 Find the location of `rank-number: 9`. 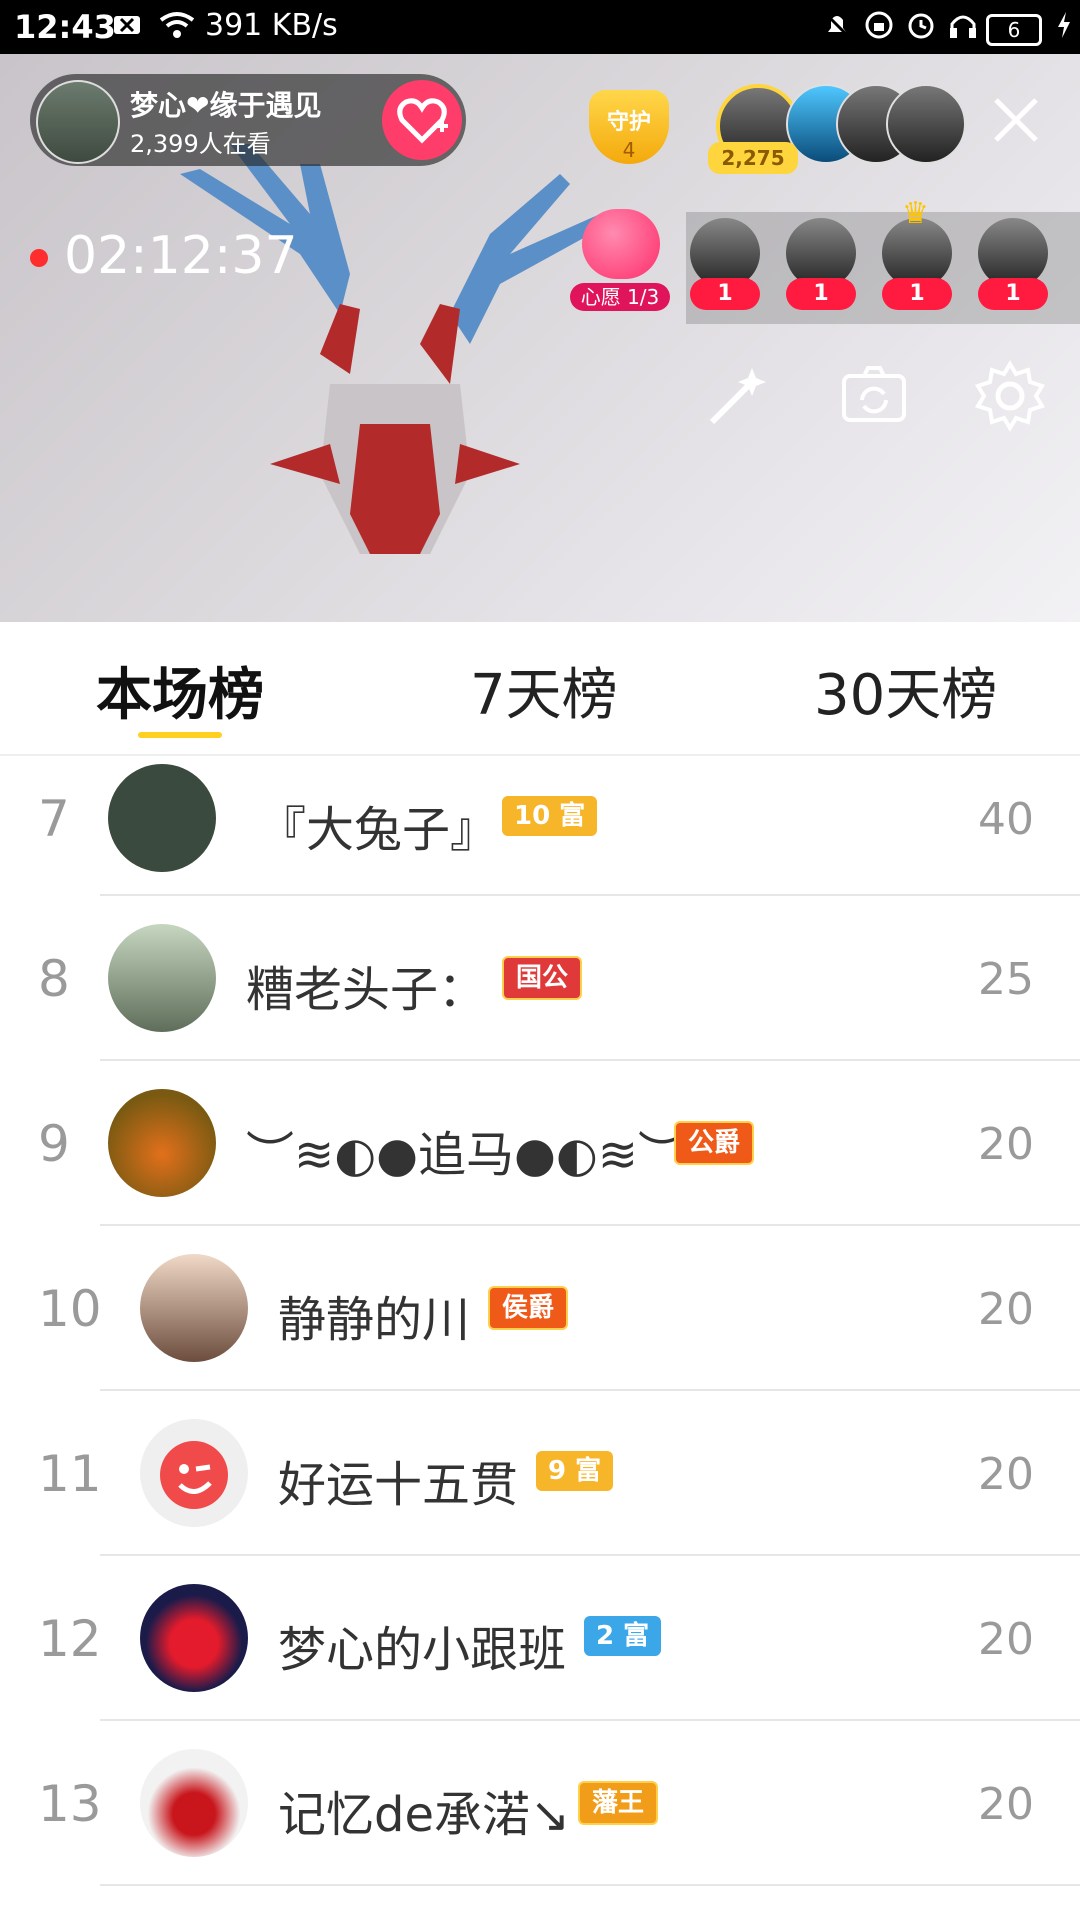

rank-number: 9 is located at coordinates (54, 1144).